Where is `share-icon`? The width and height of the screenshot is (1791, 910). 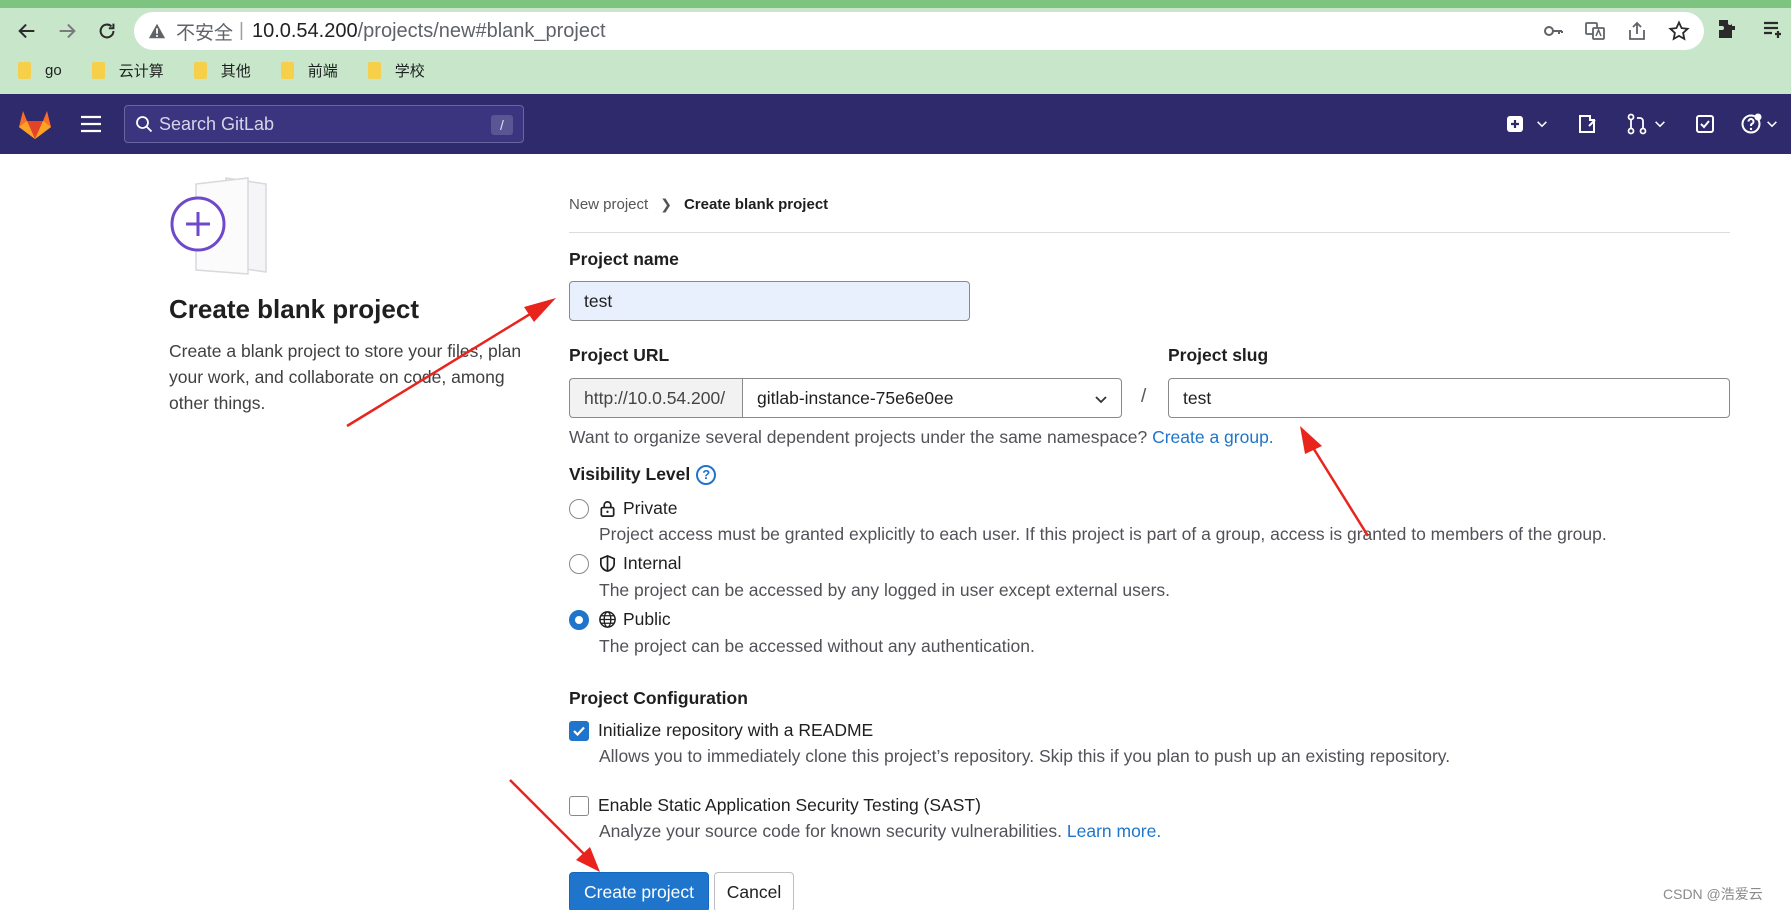 share-icon is located at coordinates (1637, 31).